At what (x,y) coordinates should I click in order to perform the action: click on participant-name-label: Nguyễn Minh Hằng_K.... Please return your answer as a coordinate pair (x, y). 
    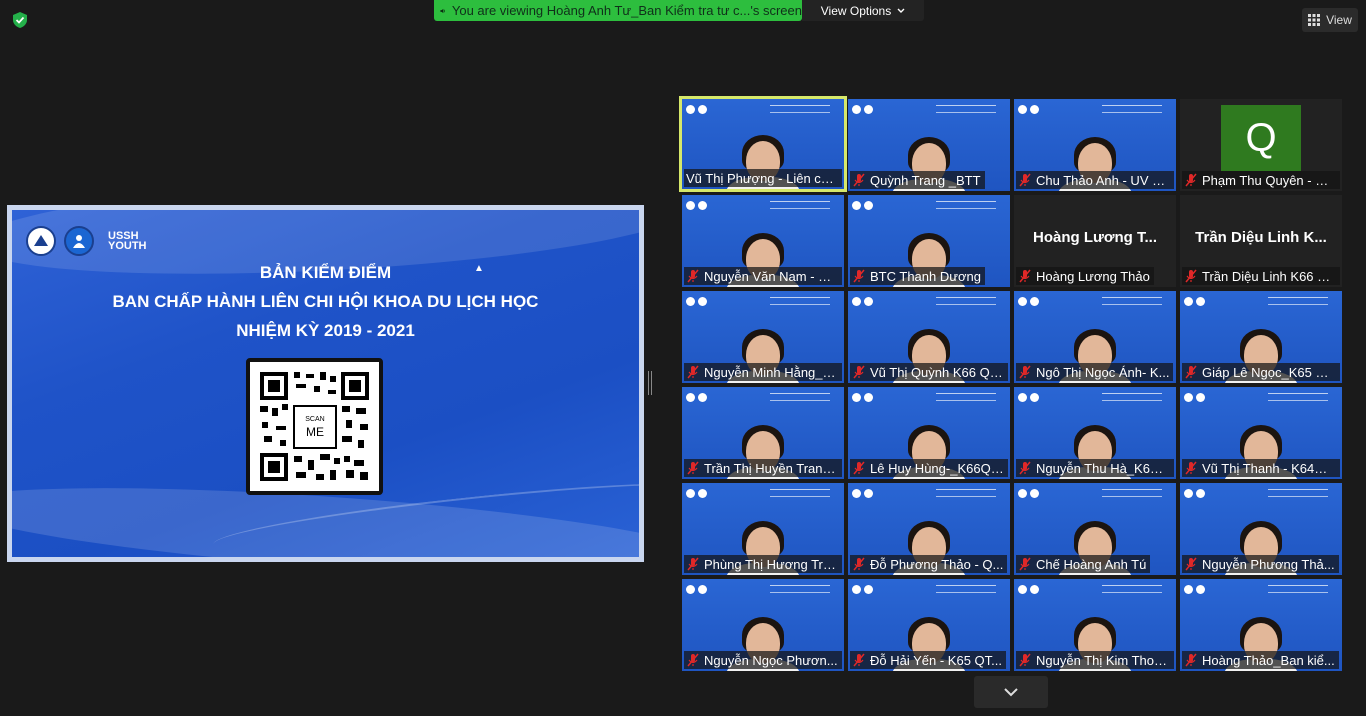
    Looking at the image, I should click on (763, 372).